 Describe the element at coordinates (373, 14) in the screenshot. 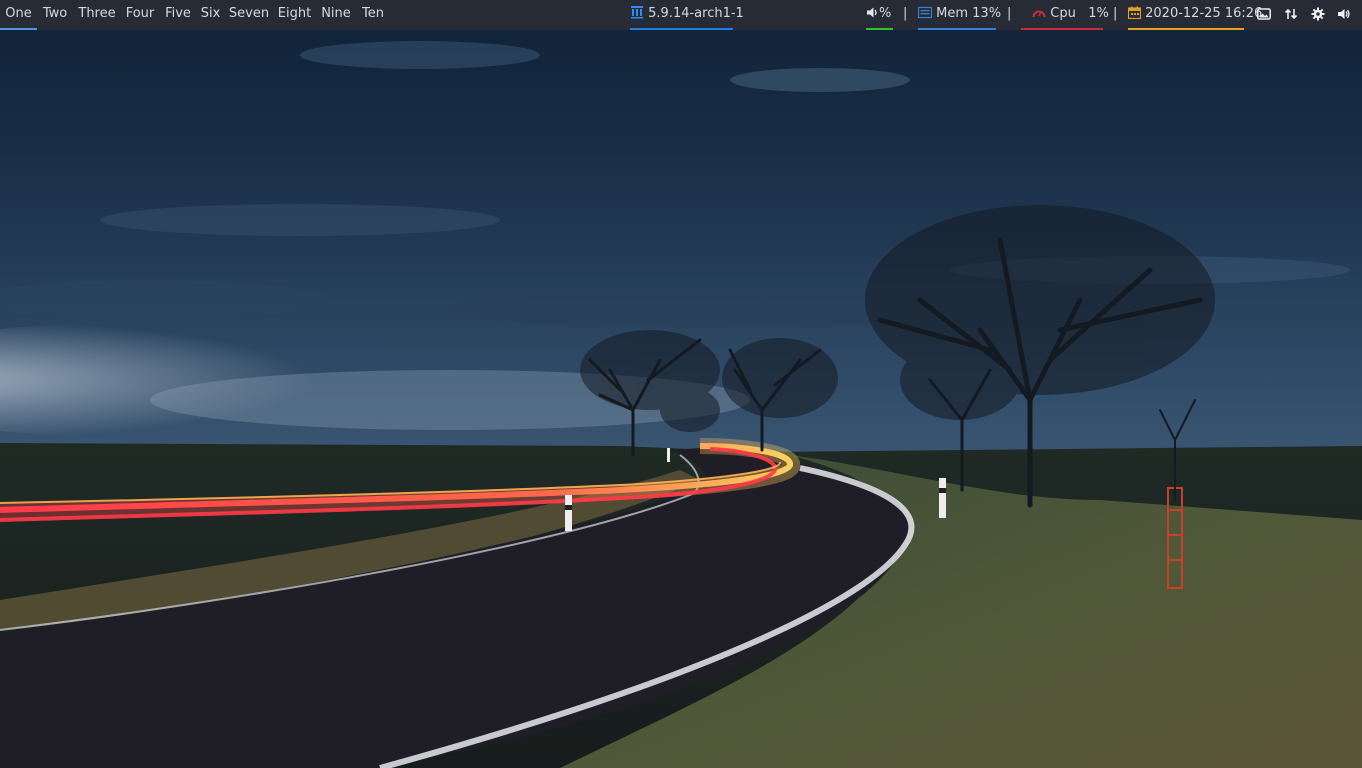

I see `workspace-ten: Ten` at that location.